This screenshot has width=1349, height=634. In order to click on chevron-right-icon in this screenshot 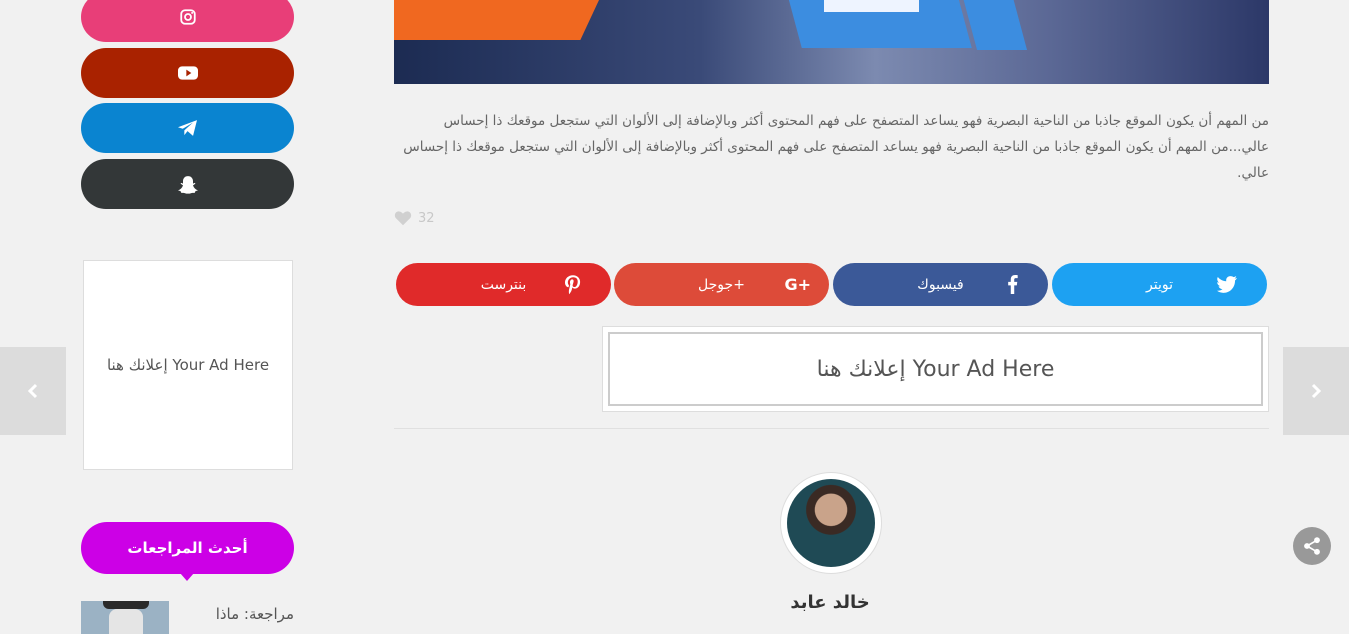, I will do `click(1316, 391)`.